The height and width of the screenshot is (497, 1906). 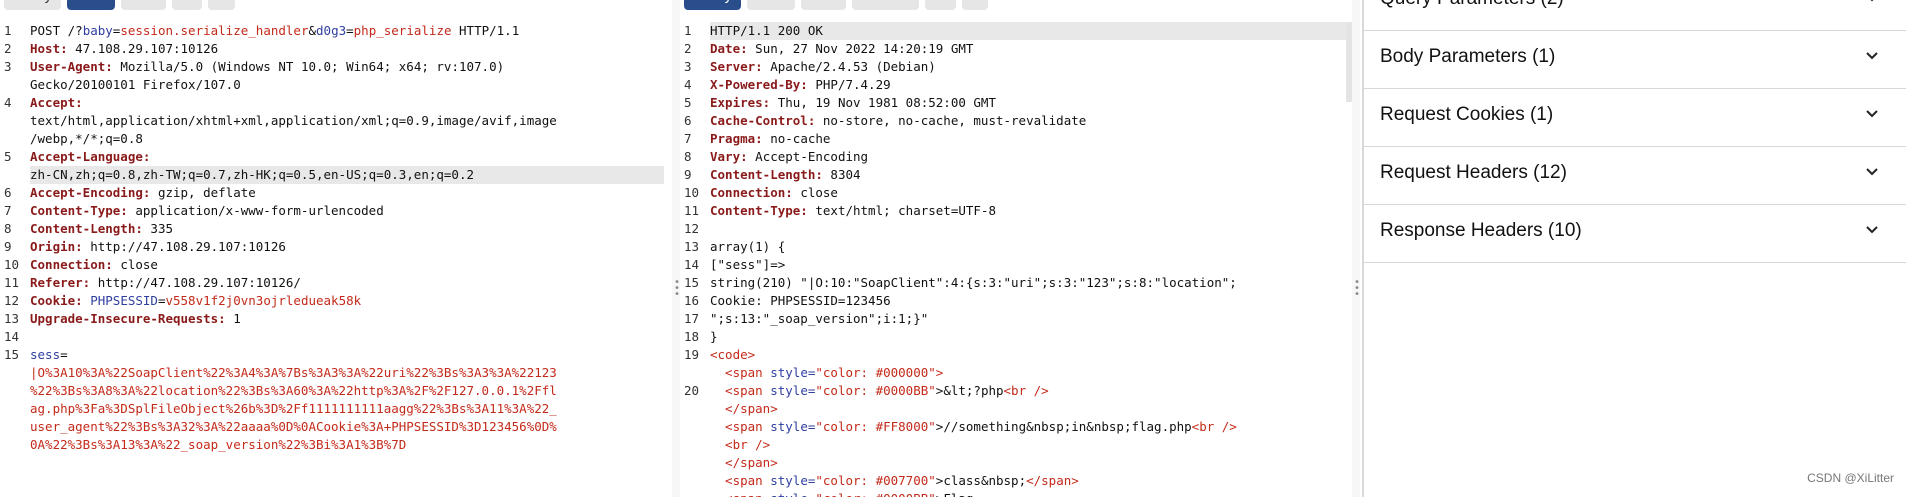 What do you see at coordinates (60, 282) in the screenshot?
I see `header-name: Referer:` at bounding box center [60, 282].